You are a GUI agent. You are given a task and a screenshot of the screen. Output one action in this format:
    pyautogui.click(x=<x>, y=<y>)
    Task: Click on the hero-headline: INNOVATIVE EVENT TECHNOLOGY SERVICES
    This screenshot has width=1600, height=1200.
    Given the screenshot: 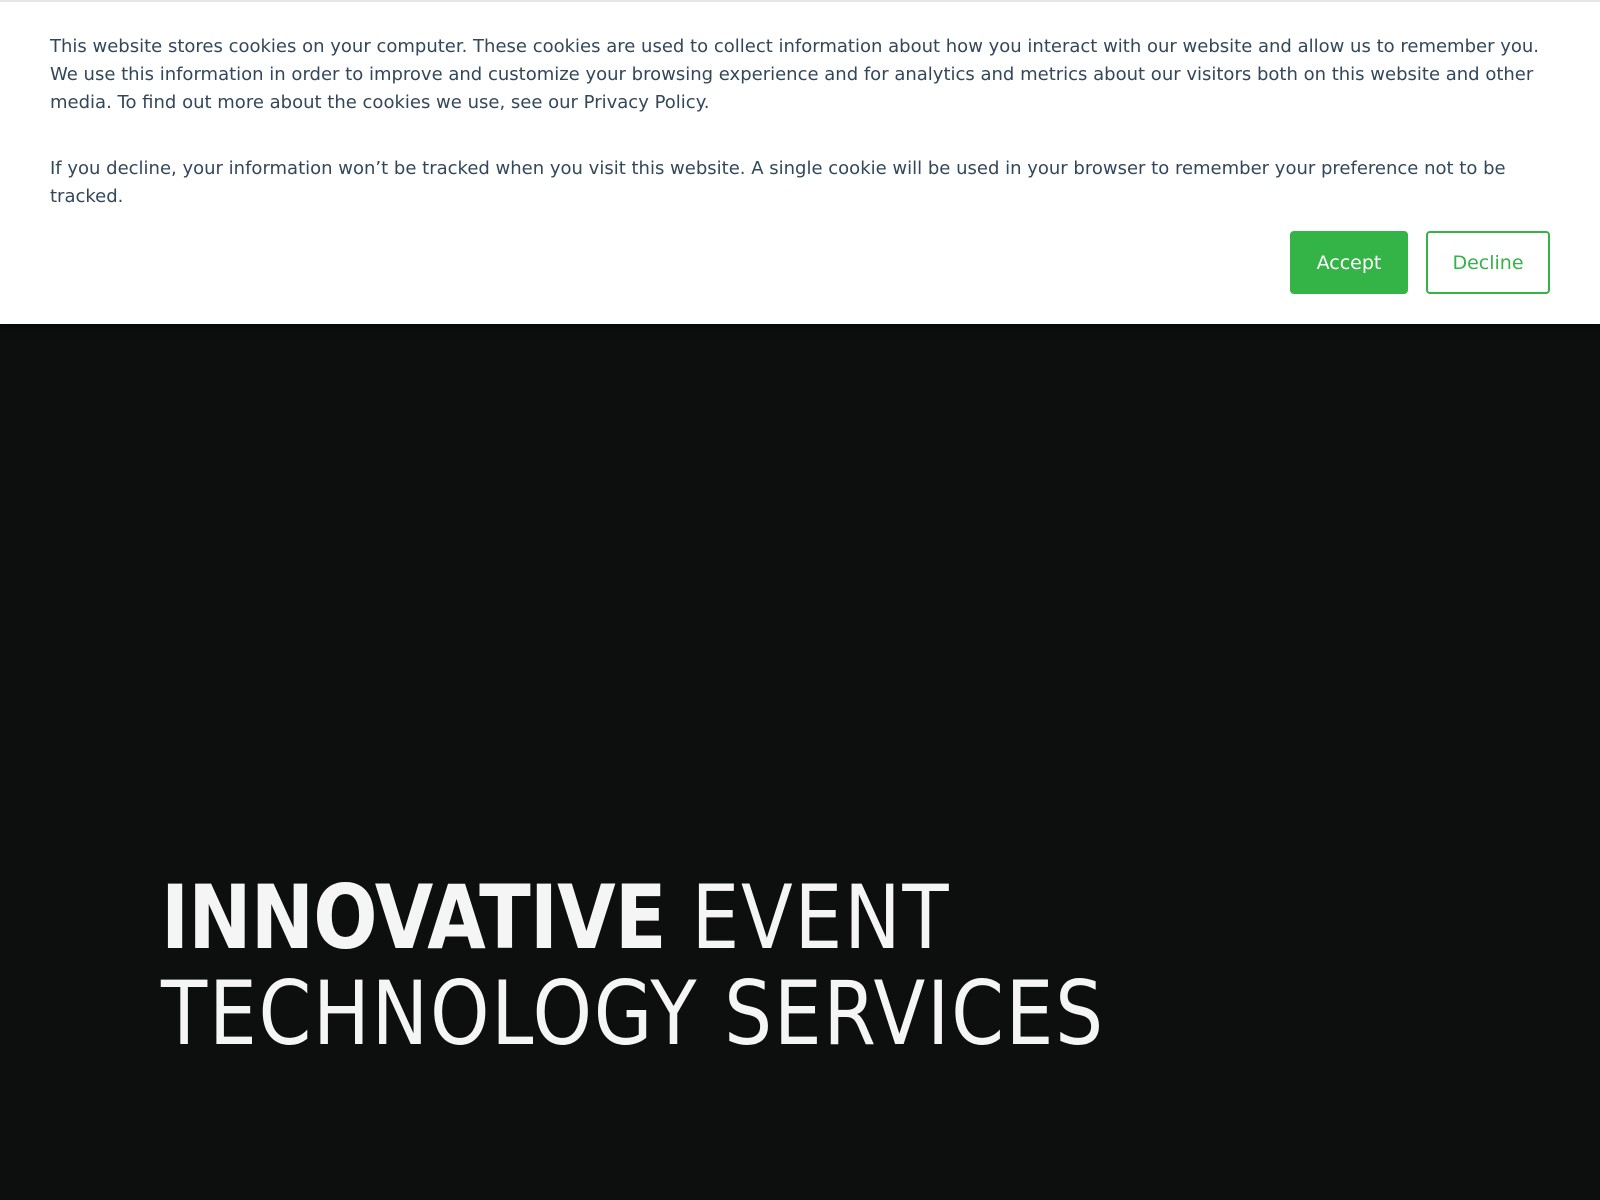 What is the action you would take?
    pyautogui.click(x=633, y=966)
    